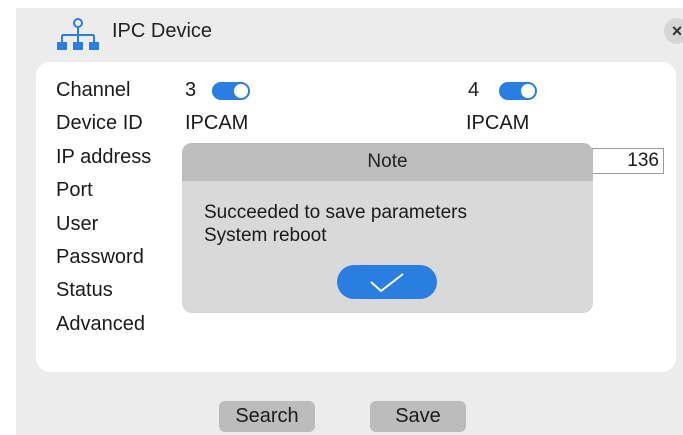 This screenshot has width=683, height=435. I want to click on label-password: Password, so click(100, 257).